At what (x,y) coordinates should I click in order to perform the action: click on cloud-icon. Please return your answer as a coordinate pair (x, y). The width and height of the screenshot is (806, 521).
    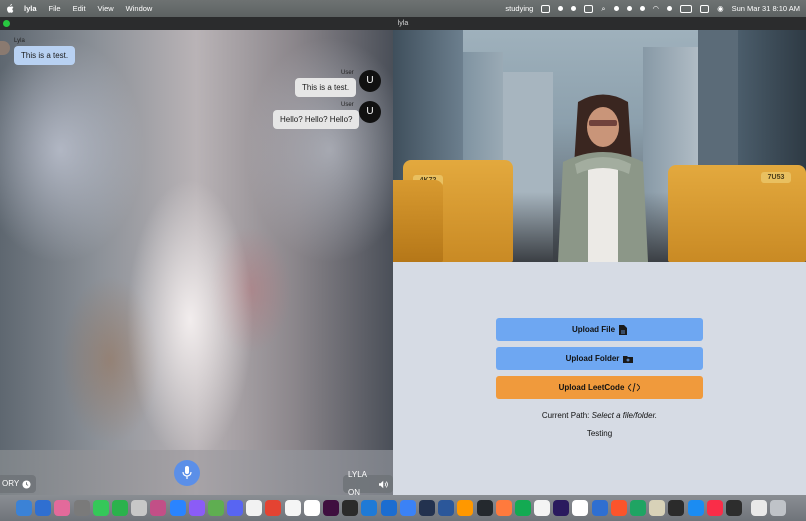
    Looking at the image, I should click on (43, 508).